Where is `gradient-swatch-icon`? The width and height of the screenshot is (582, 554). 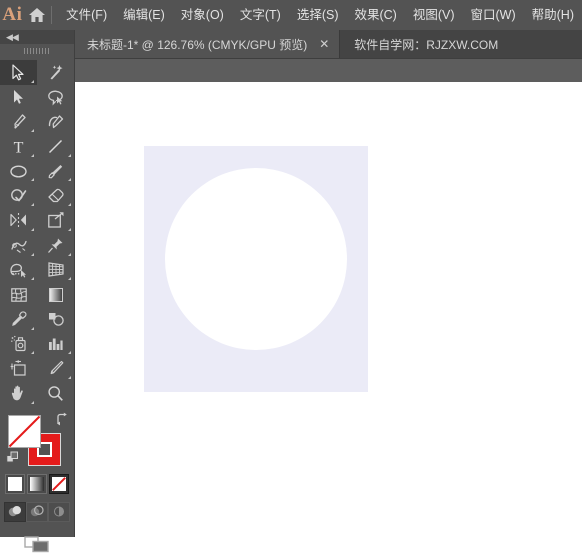
gradient-swatch-icon is located at coordinates (37, 483).